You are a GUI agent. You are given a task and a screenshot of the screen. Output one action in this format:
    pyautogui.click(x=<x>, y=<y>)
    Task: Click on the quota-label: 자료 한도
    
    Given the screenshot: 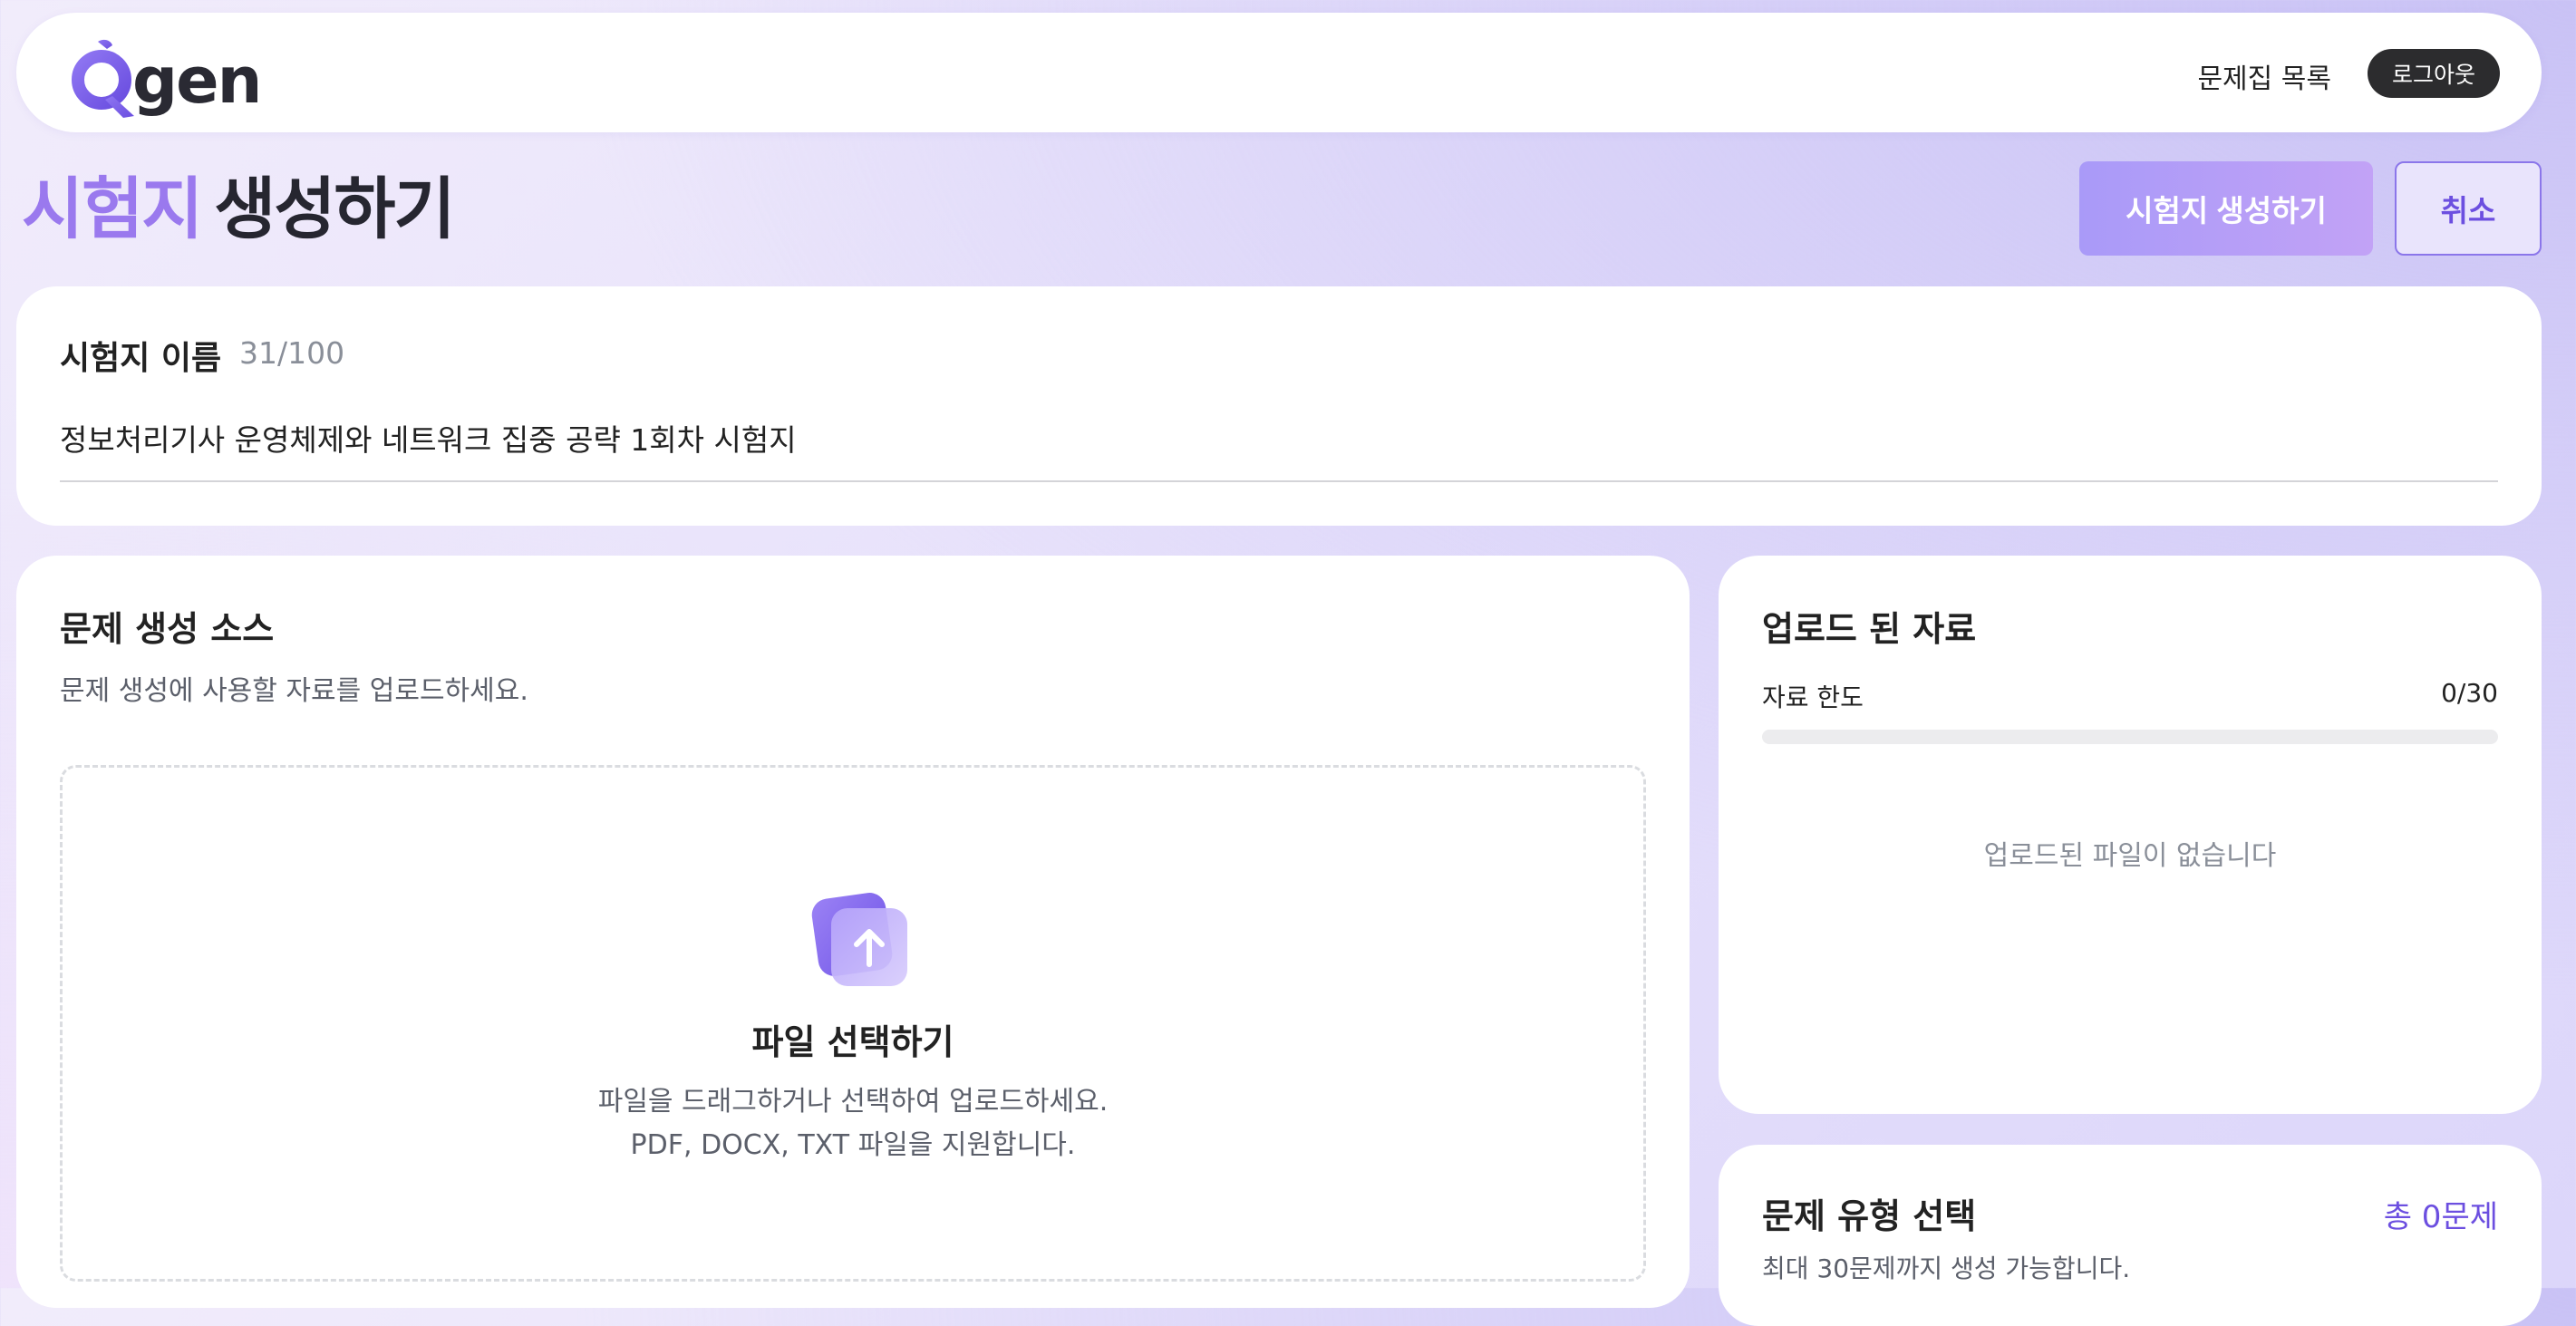 What is the action you would take?
    pyautogui.click(x=1813, y=697)
    